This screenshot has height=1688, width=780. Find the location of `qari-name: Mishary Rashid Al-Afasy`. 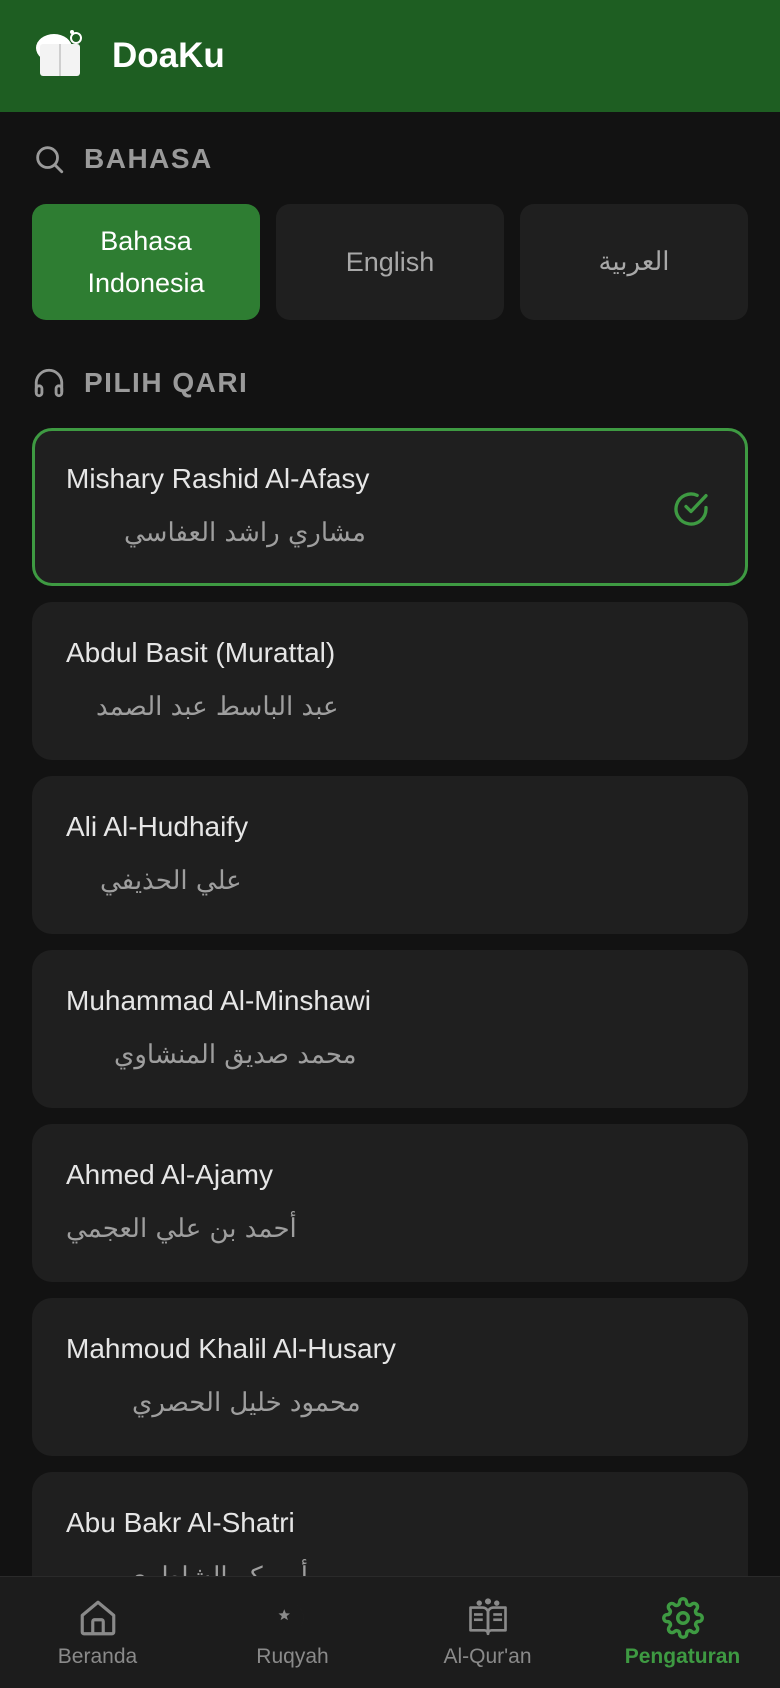

qari-name: Mishary Rashid Al-Afasy is located at coordinates (218, 478).